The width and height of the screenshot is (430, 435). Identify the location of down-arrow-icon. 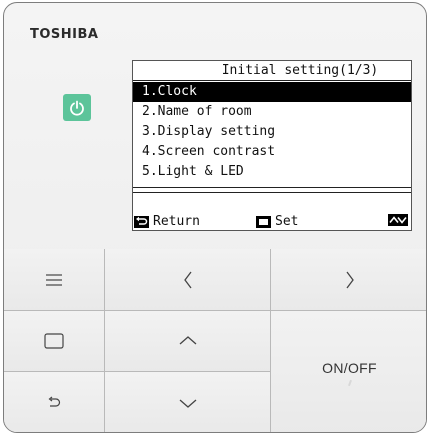
(187, 403).